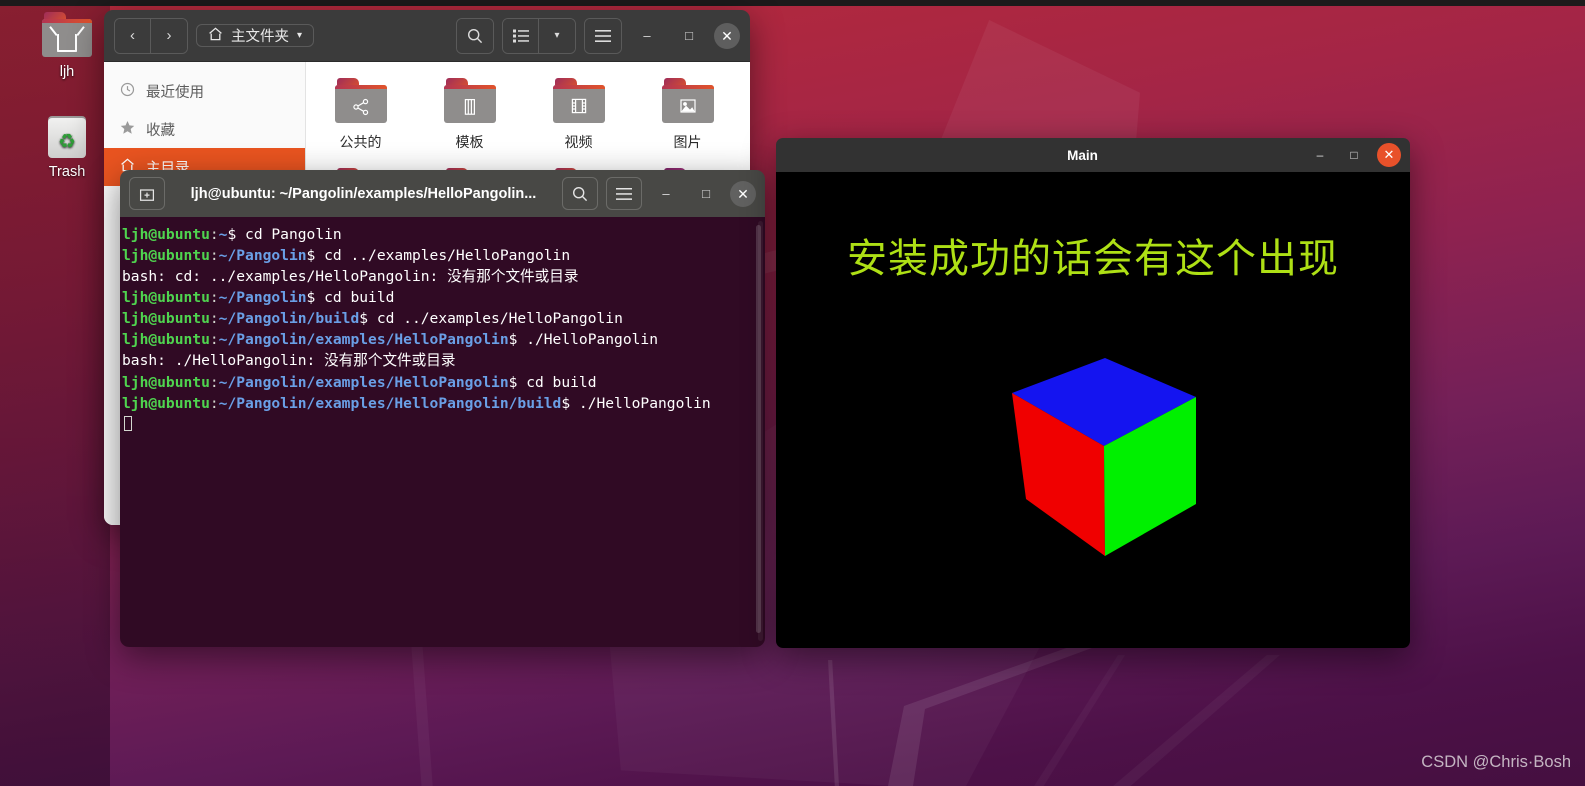  What do you see at coordinates (289, 361) in the screenshot?
I see `terminal-output-line: bash: ./HelloPangolin: 没有那个文件或目录` at bounding box center [289, 361].